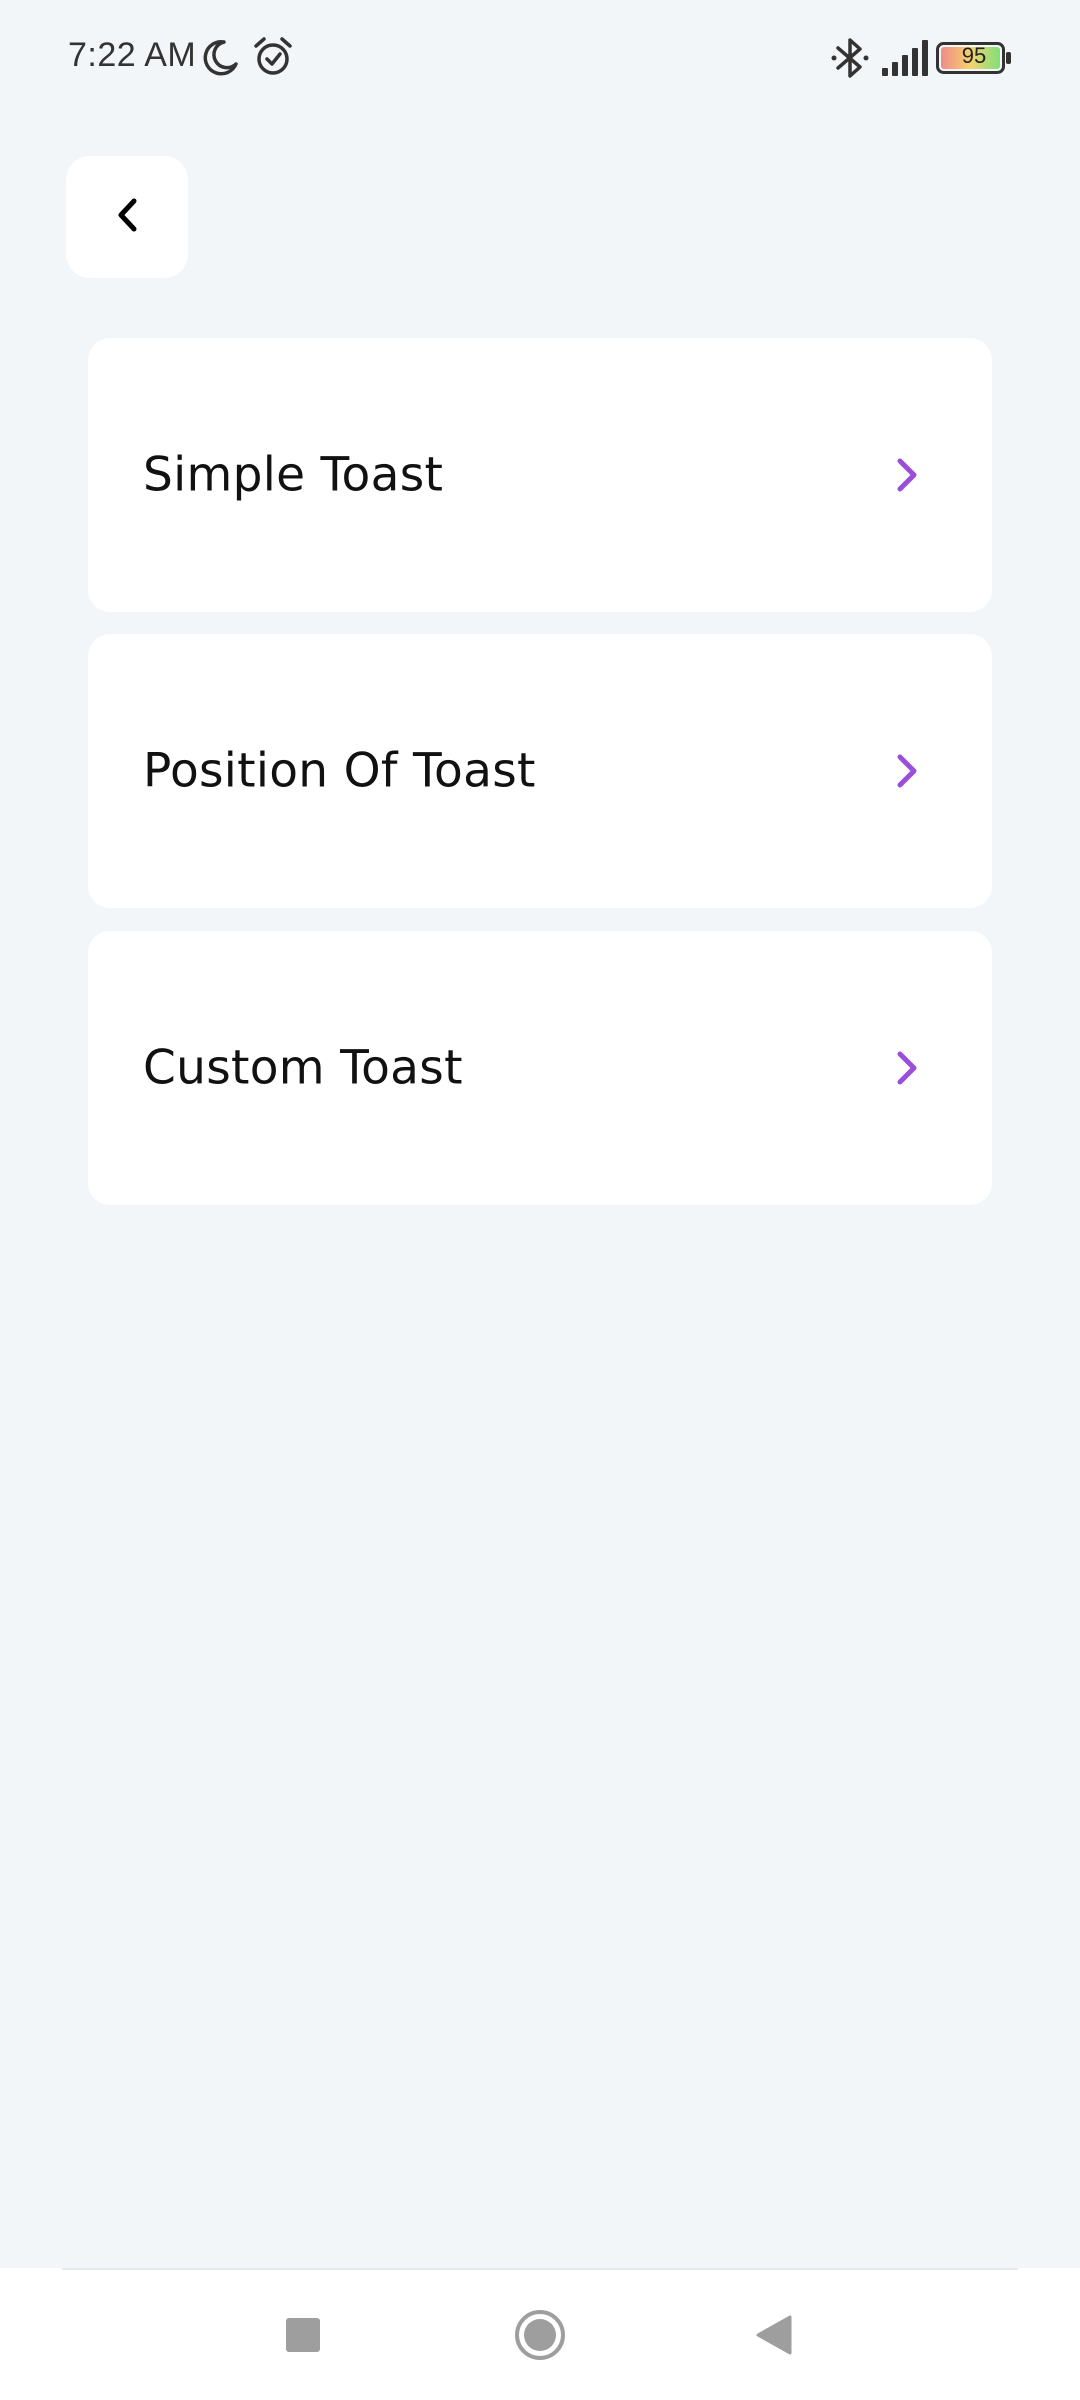 The height and width of the screenshot is (2400, 1080). I want to click on square-icon, so click(303, 2335).